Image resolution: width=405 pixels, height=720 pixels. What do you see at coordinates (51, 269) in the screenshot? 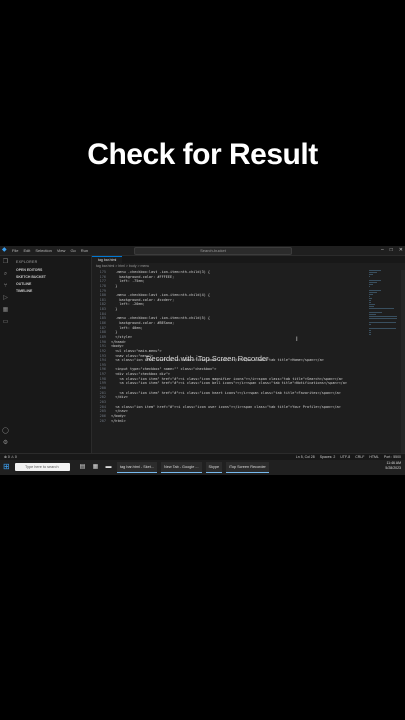
I see `section-open-editors: OPEN EDITORS` at bounding box center [51, 269].